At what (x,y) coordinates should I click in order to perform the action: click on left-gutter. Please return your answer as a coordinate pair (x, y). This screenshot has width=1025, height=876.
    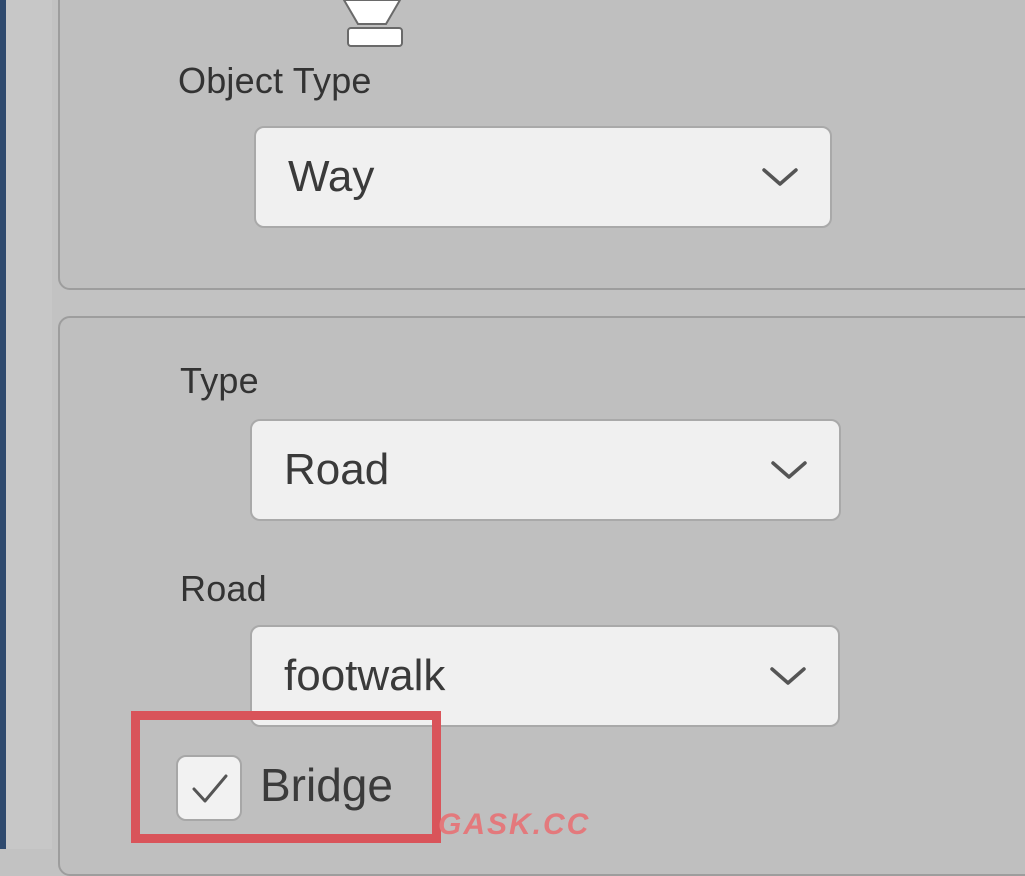
    Looking at the image, I should click on (29, 424).